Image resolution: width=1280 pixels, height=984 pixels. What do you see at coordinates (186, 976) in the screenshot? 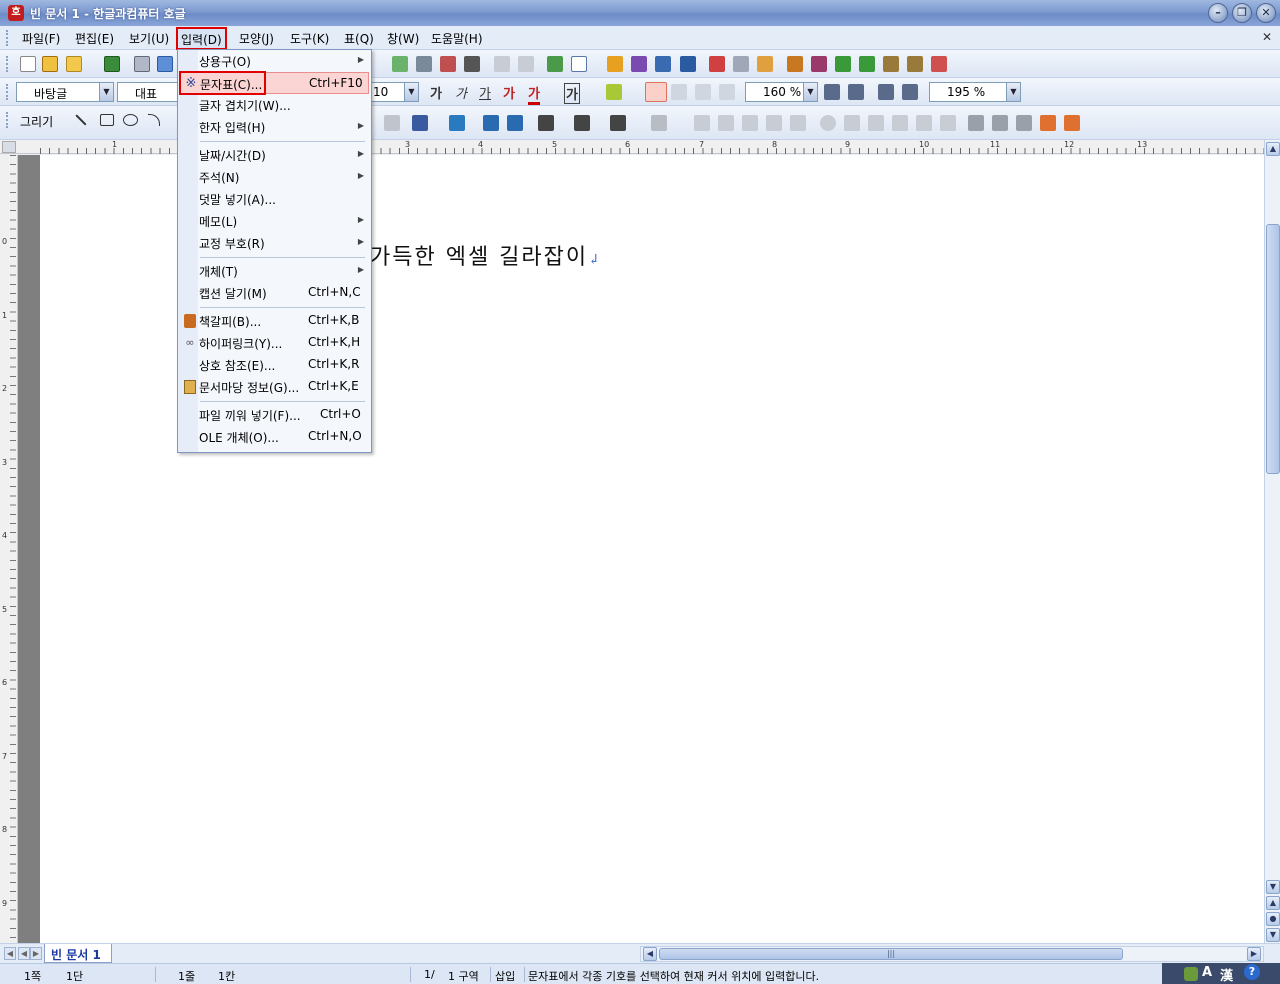
I see `status-line: 1줄` at bounding box center [186, 976].